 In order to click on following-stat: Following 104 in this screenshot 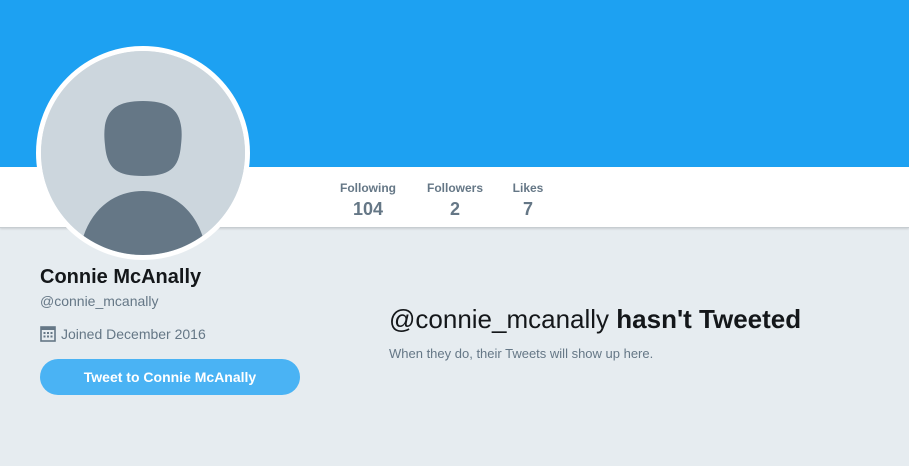, I will do `click(368, 201)`.